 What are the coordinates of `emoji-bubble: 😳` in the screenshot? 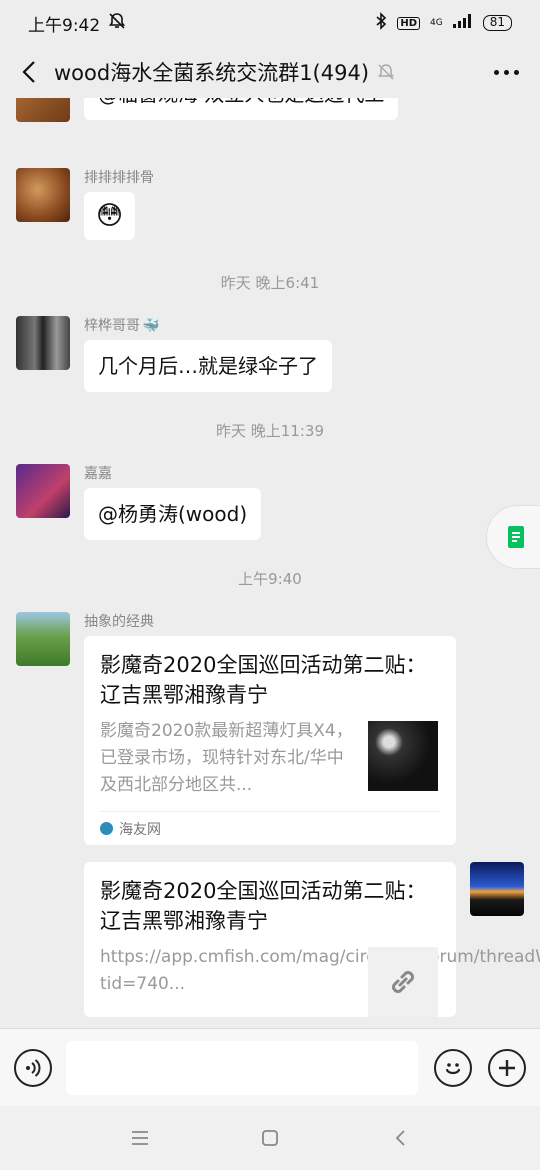 It's located at (110, 216).